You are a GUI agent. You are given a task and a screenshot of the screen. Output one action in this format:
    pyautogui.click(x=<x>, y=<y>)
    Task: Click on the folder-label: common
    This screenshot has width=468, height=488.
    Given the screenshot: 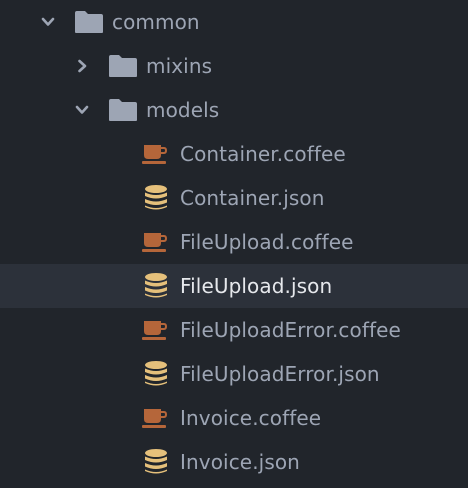 What is the action you would take?
    pyautogui.click(x=156, y=22)
    